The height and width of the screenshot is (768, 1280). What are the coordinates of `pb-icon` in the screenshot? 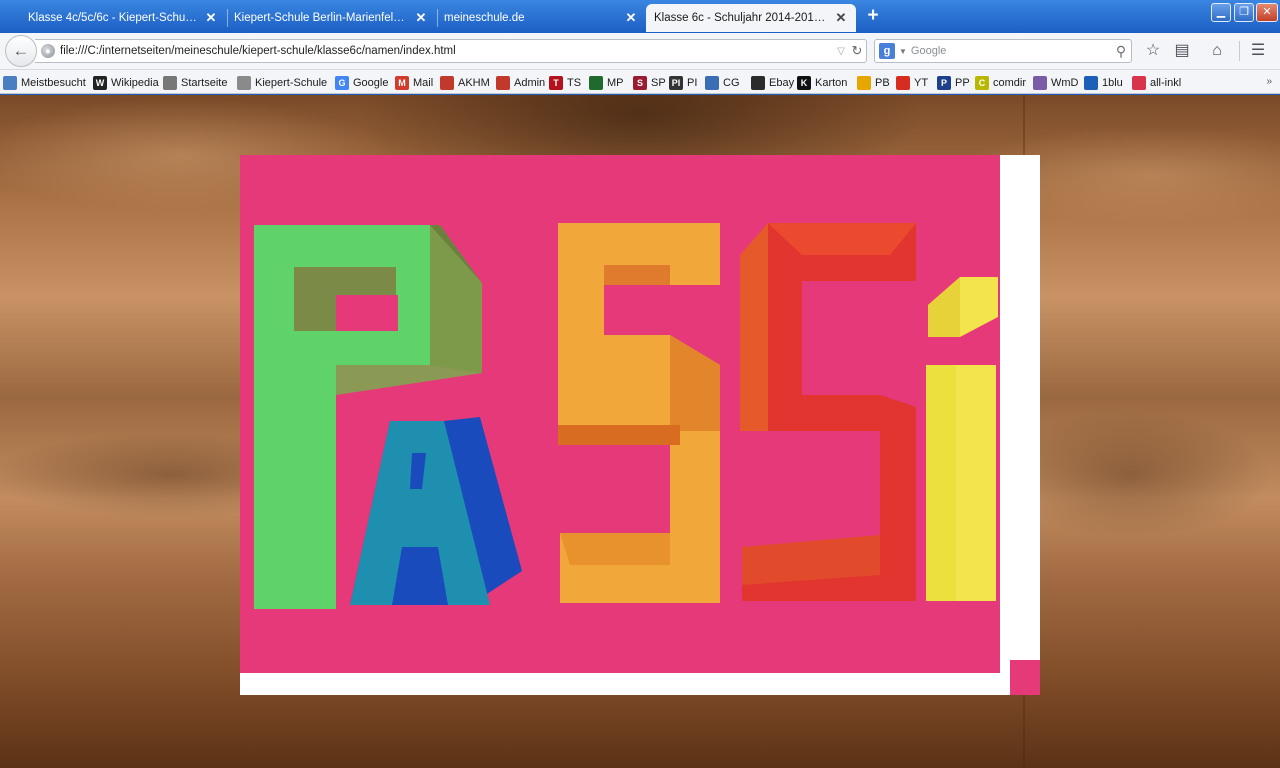 It's located at (864, 82).